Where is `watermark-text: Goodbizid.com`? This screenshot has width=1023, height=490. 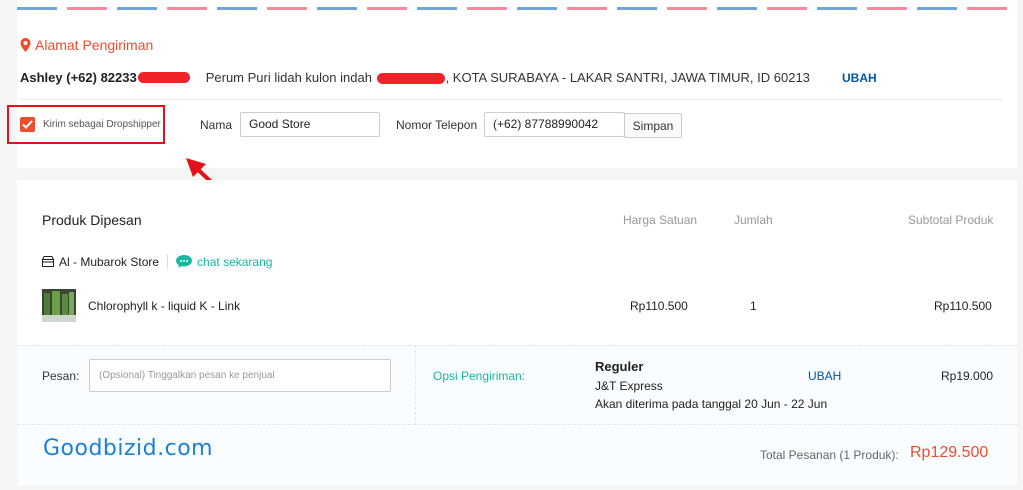 watermark-text: Goodbizid.com is located at coordinates (128, 448).